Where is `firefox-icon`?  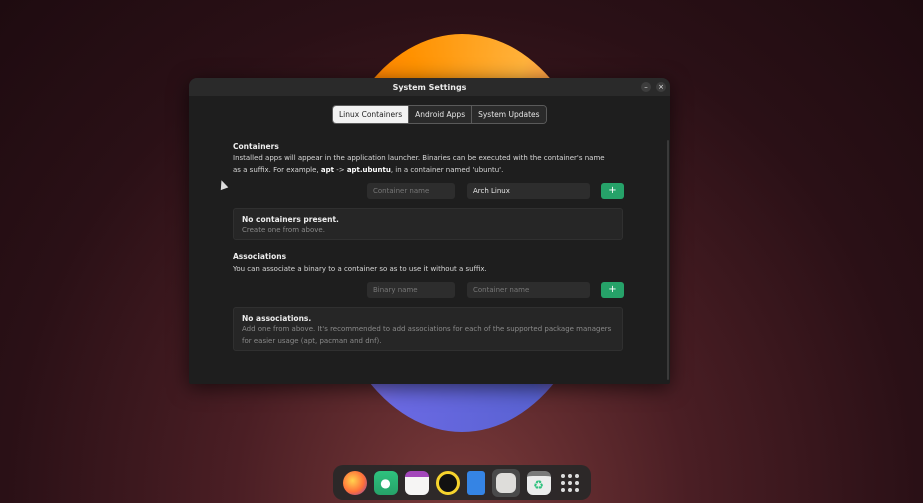 firefox-icon is located at coordinates (354, 482).